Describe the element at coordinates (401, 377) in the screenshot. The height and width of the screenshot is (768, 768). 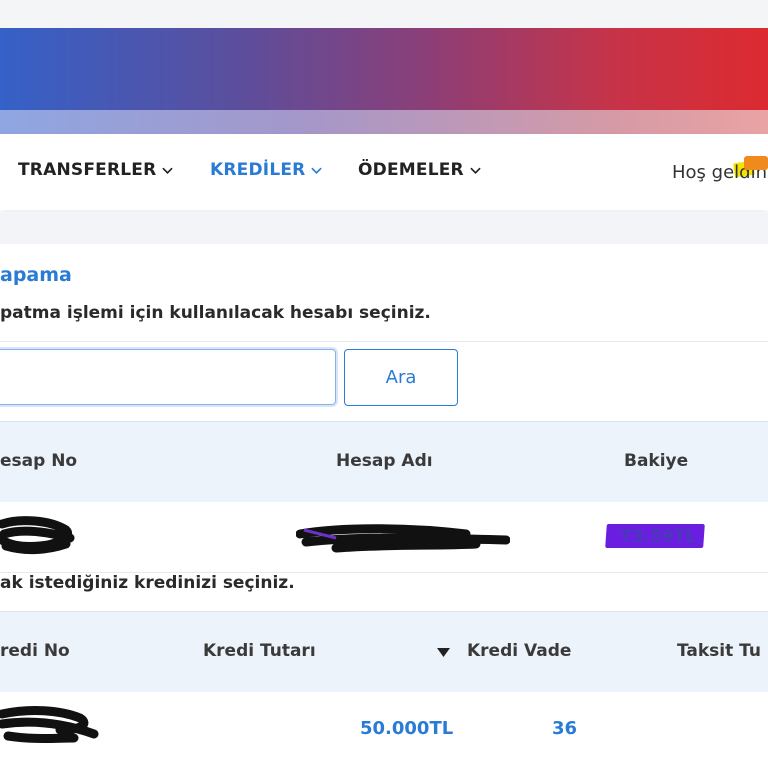
I see `search-button: Ara` at that location.